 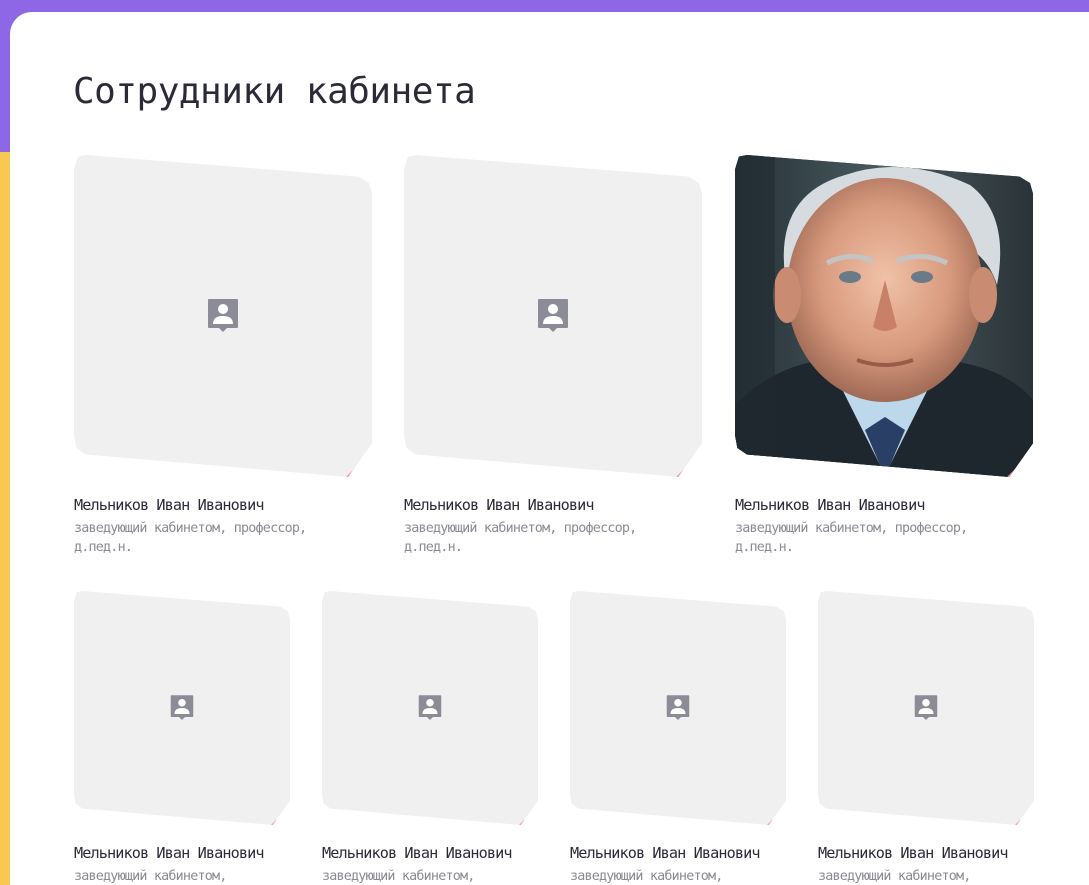 I want to click on staff-portrait, so click(x=884, y=316).